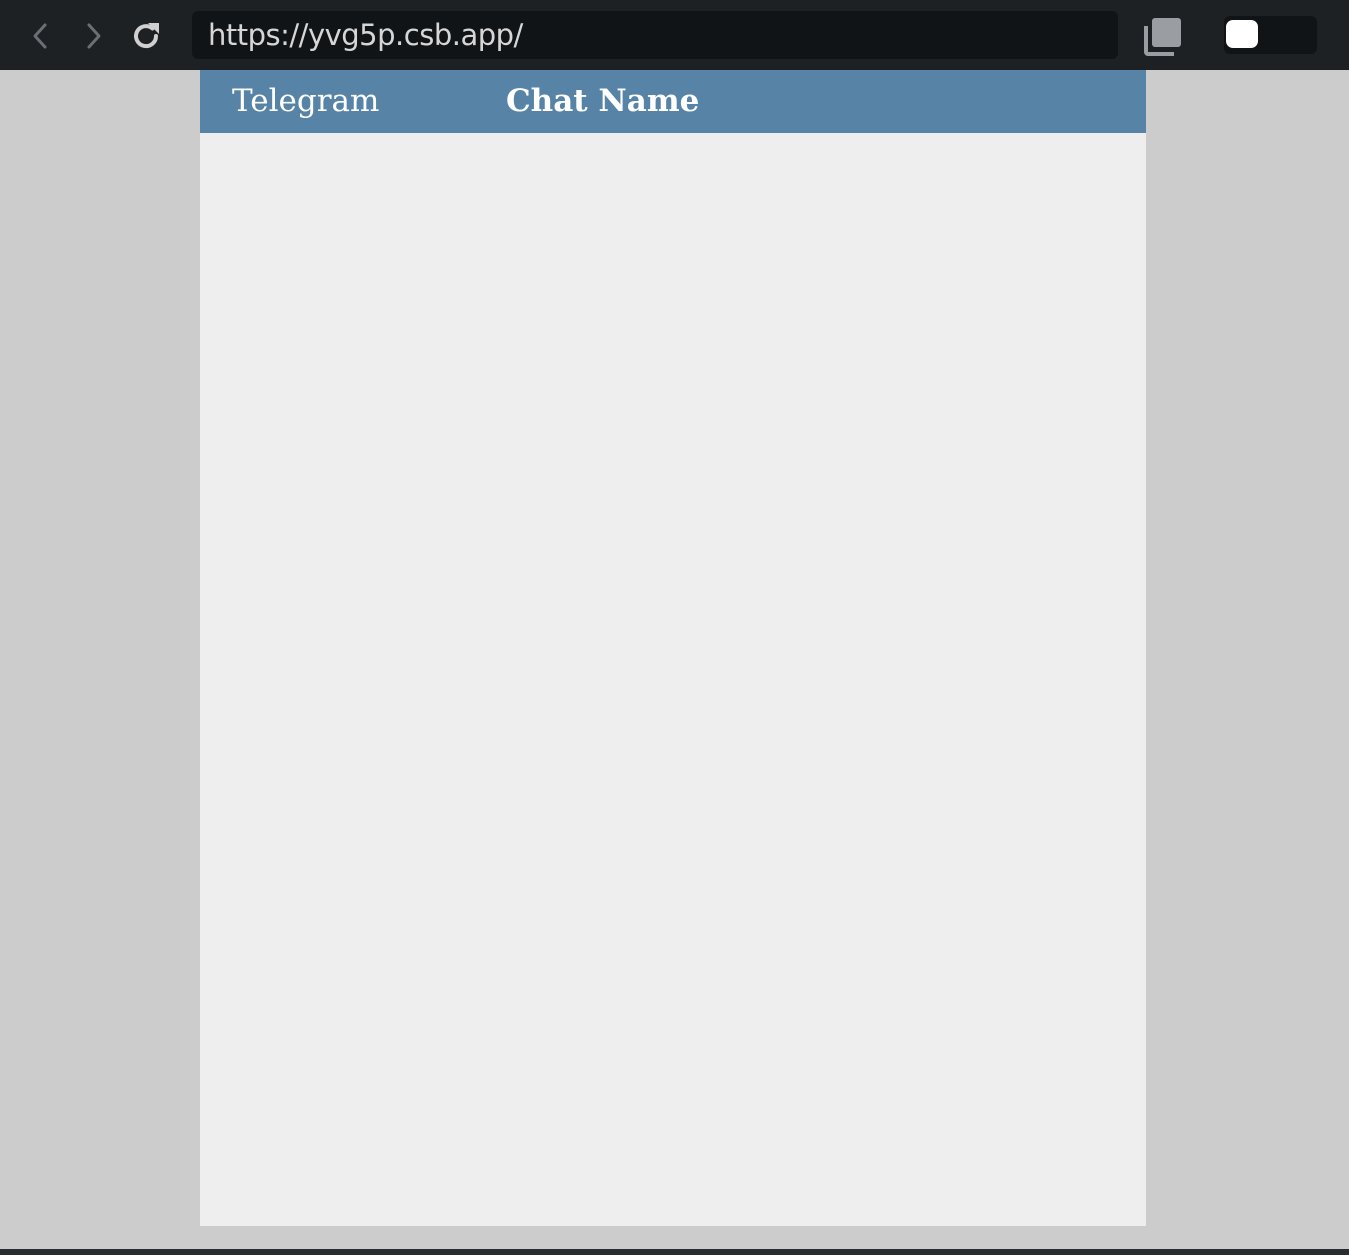  Describe the element at coordinates (603, 101) in the screenshot. I see `chat-name-title: Chat Name` at that location.